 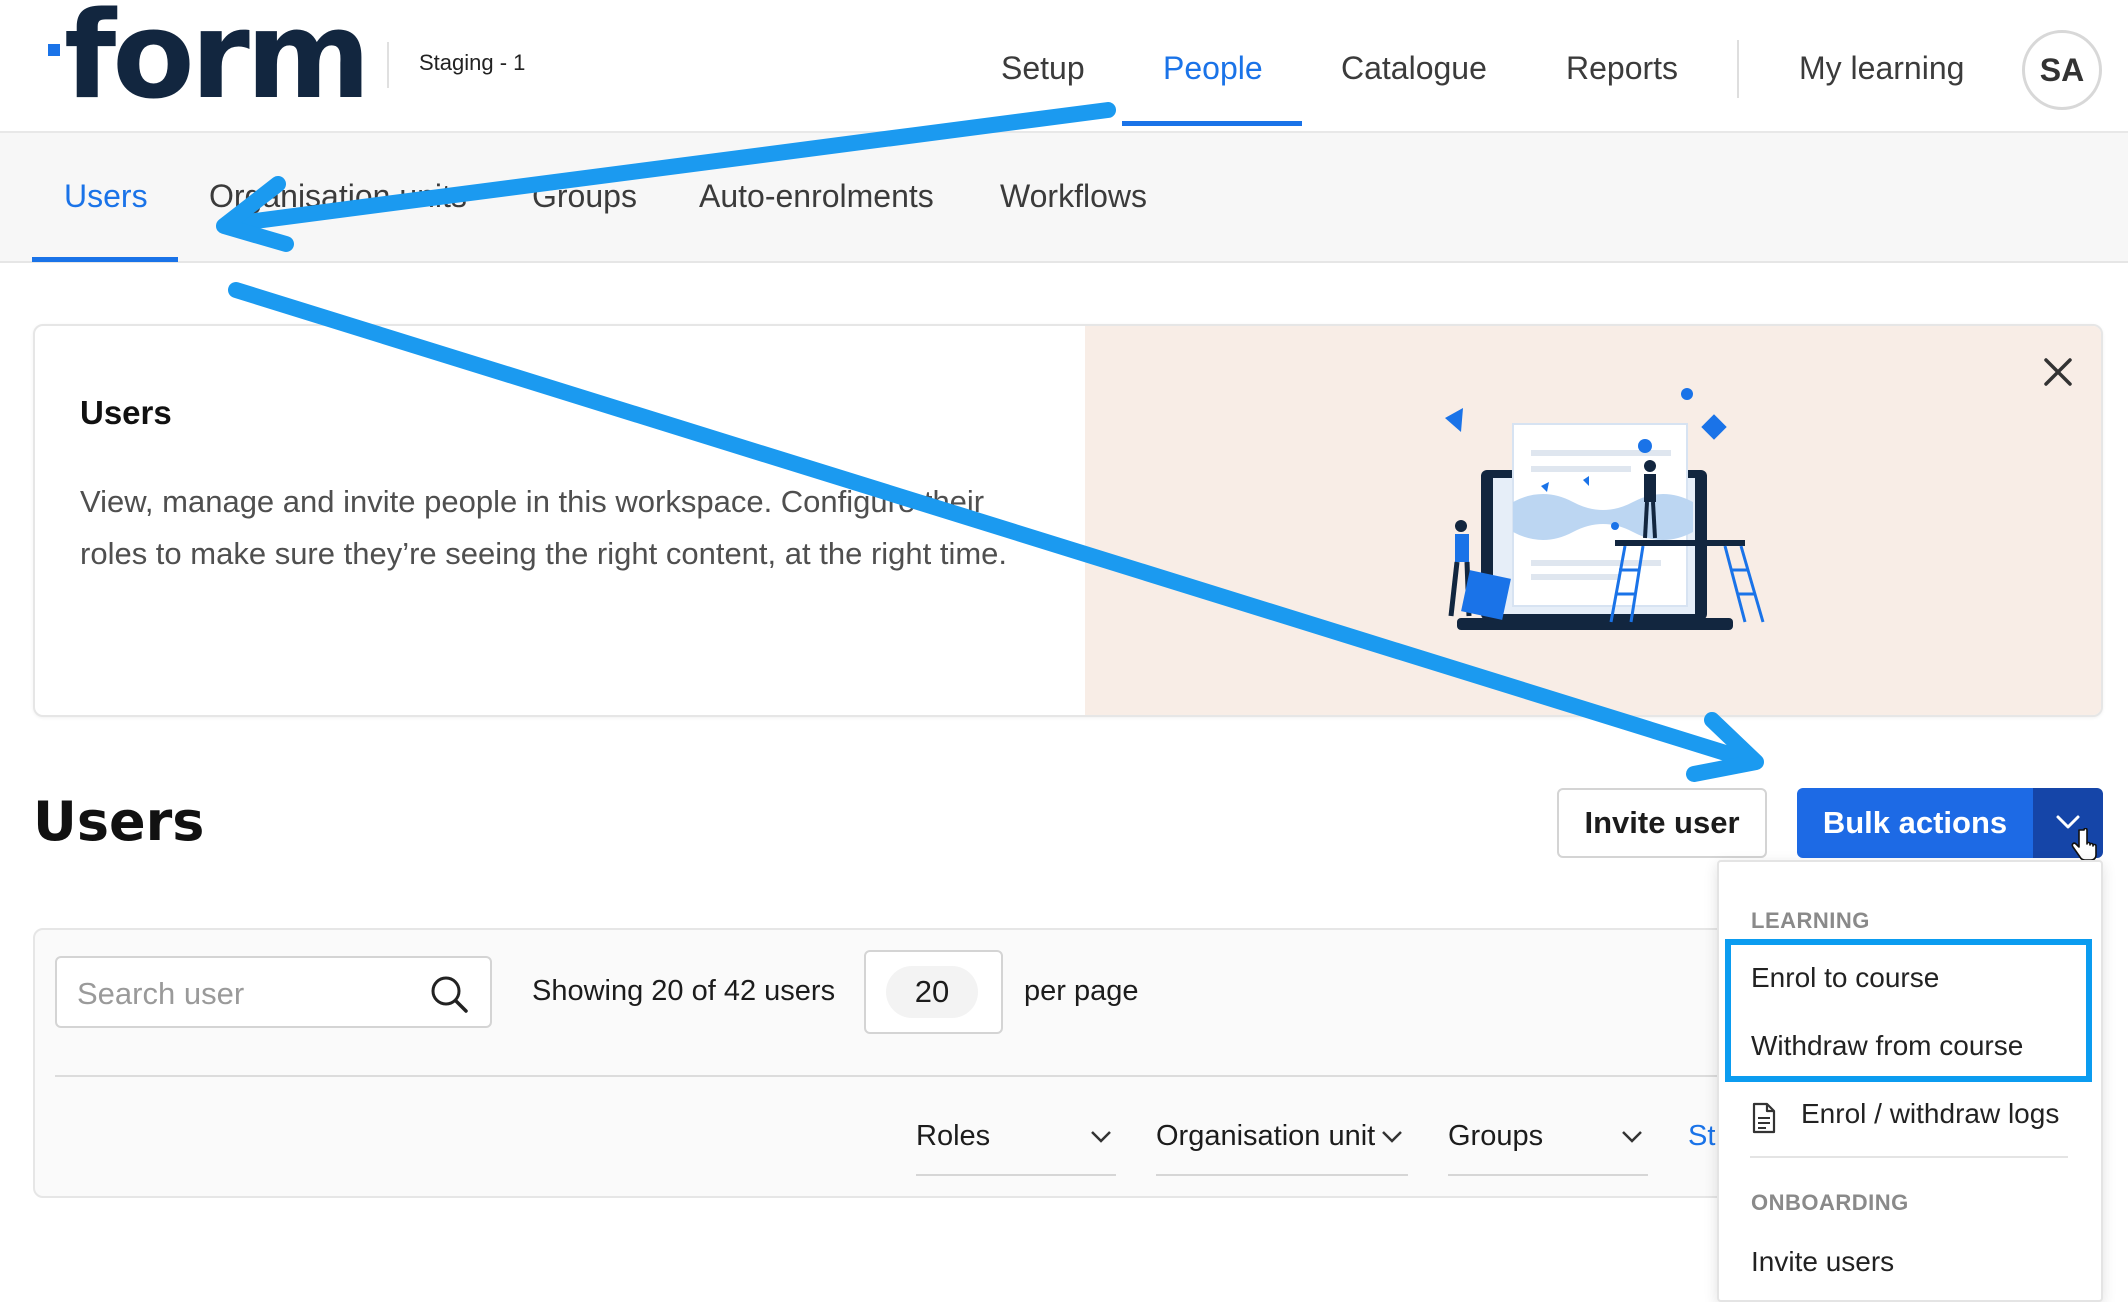 I want to click on logo-dot, so click(x=54, y=50).